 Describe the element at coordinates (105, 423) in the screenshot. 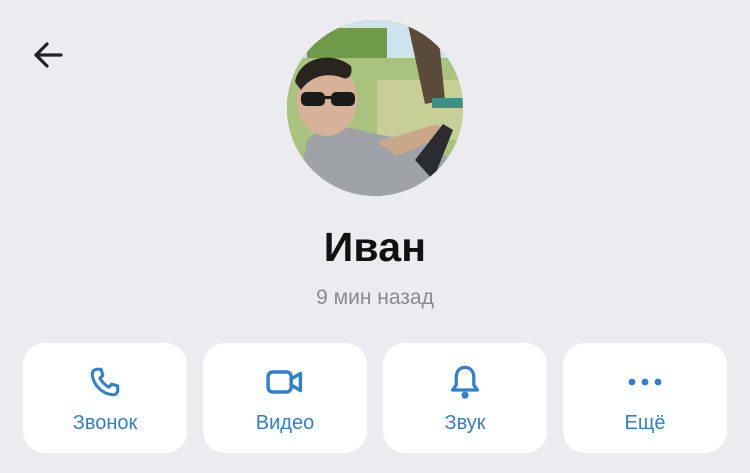

I see `call-label: Звонок` at that location.